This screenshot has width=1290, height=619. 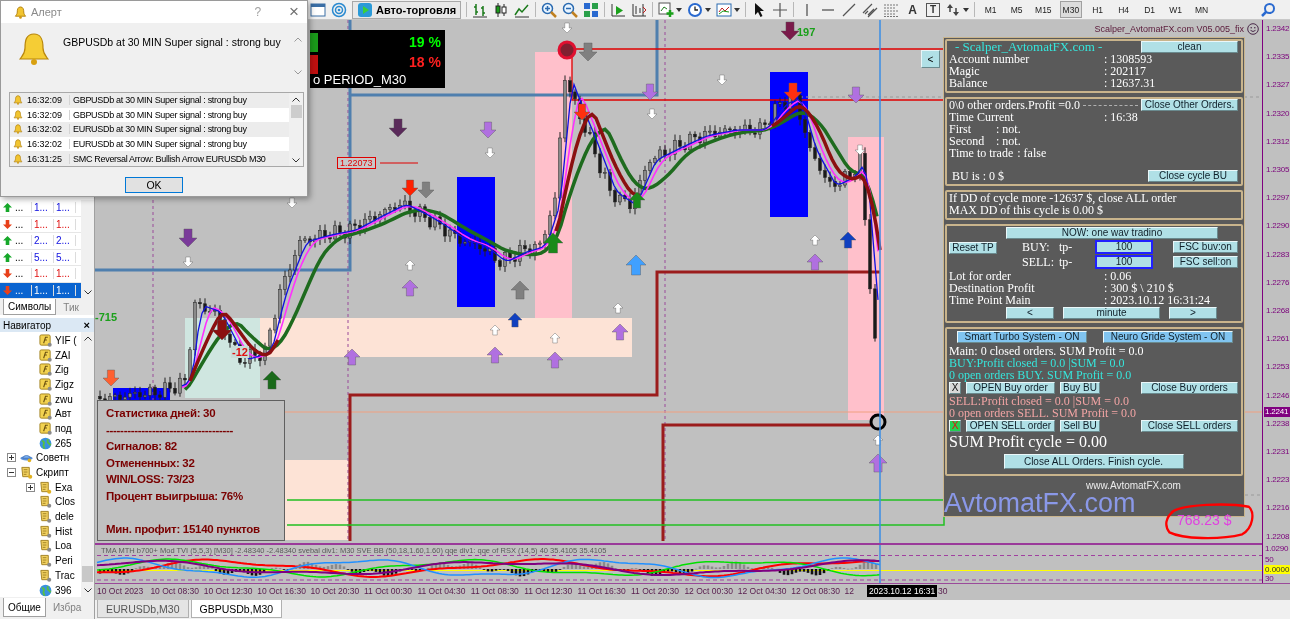 What do you see at coordinates (63, 428) in the screenshot?
I see `tree-item: под` at bounding box center [63, 428].